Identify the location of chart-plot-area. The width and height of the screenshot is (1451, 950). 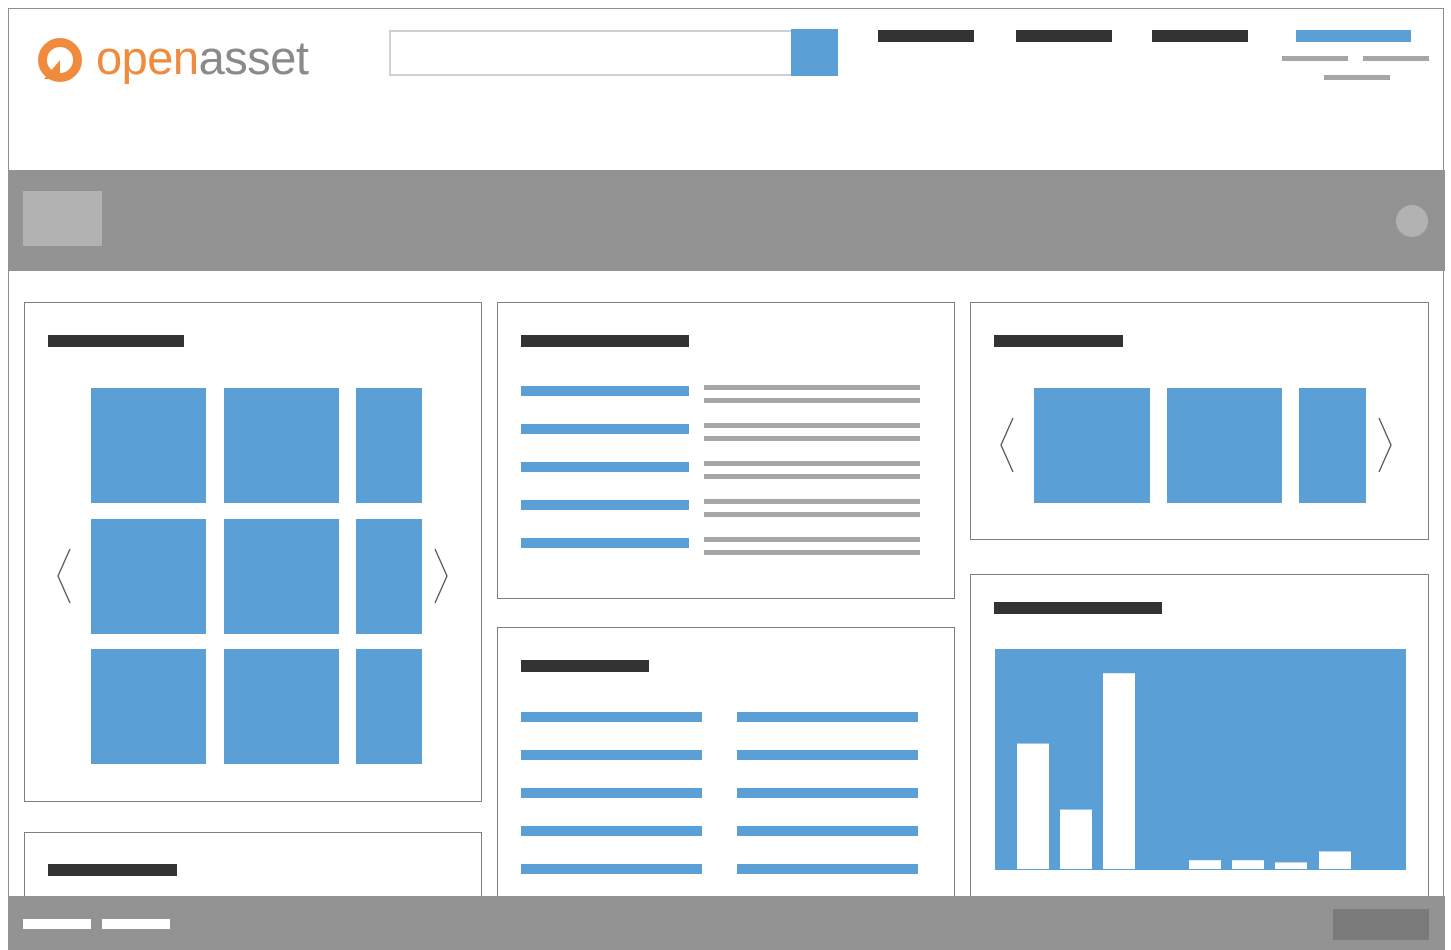
(1200, 759).